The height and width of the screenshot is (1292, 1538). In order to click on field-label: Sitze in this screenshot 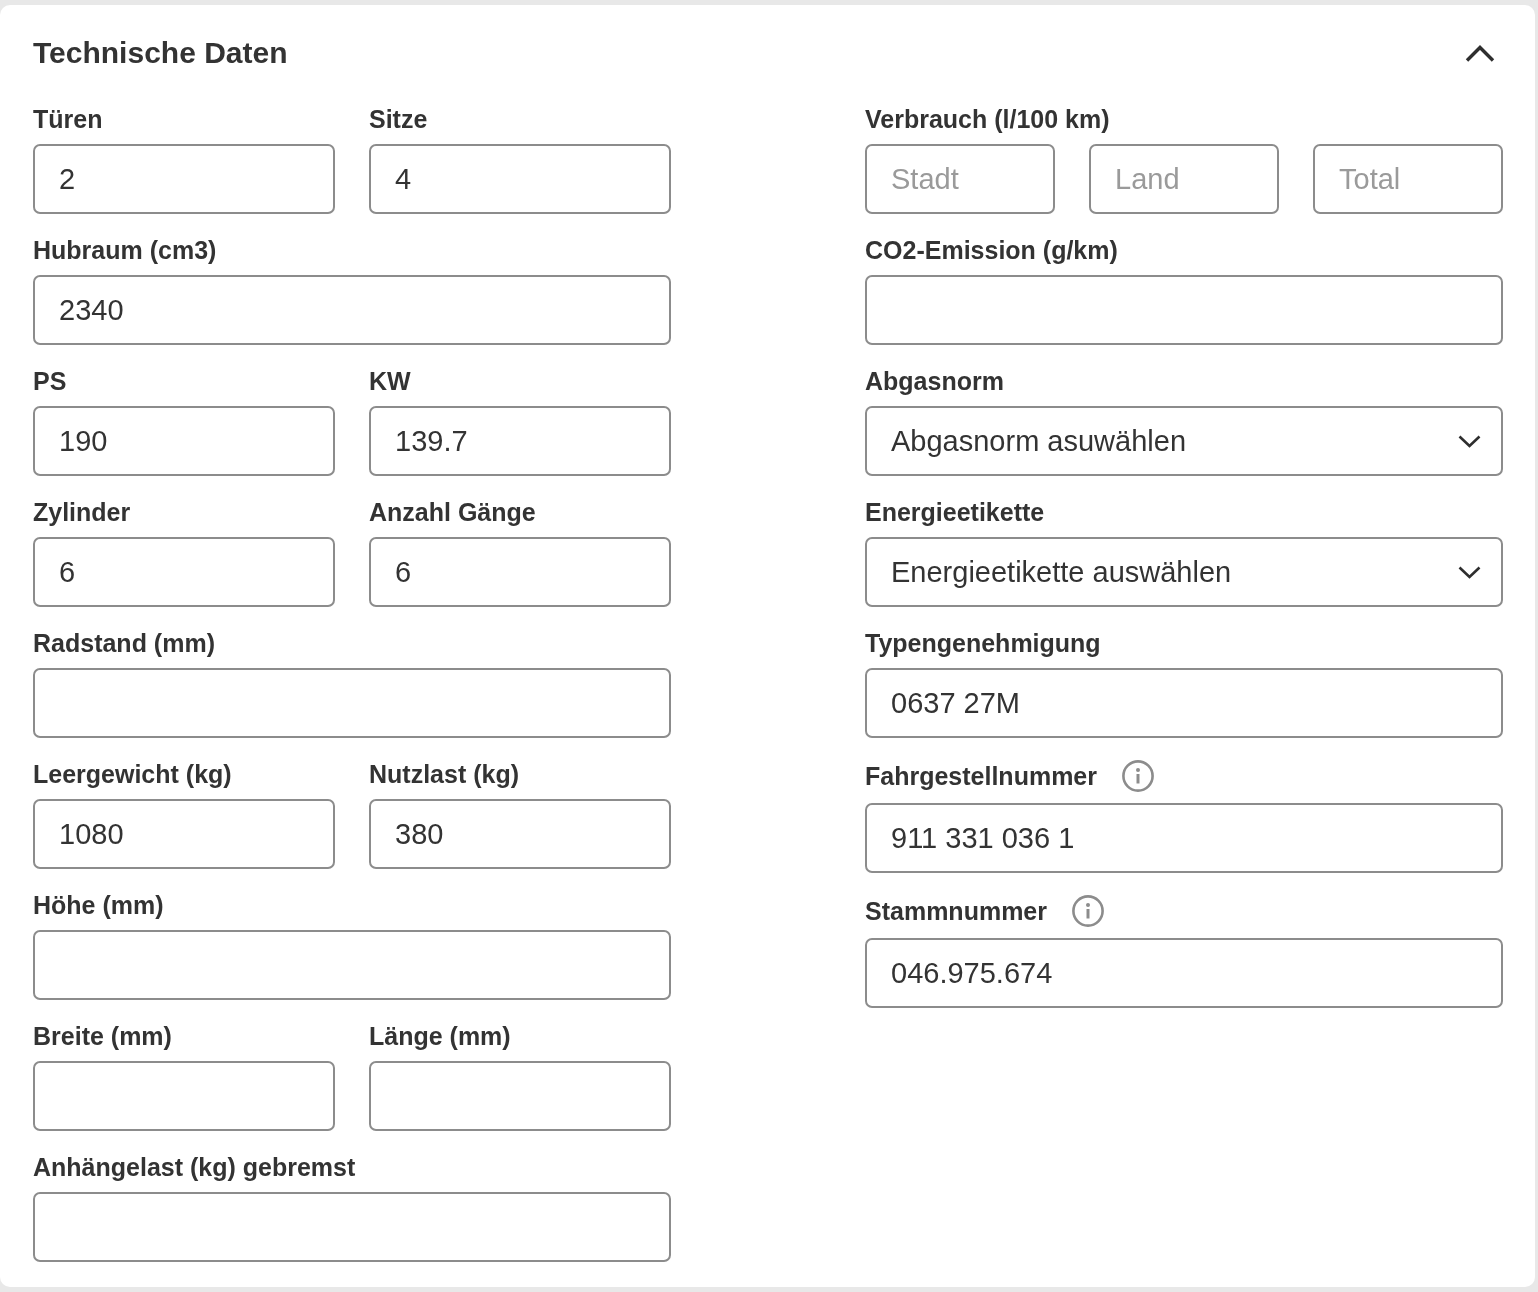, I will do `click(398, 119)`.